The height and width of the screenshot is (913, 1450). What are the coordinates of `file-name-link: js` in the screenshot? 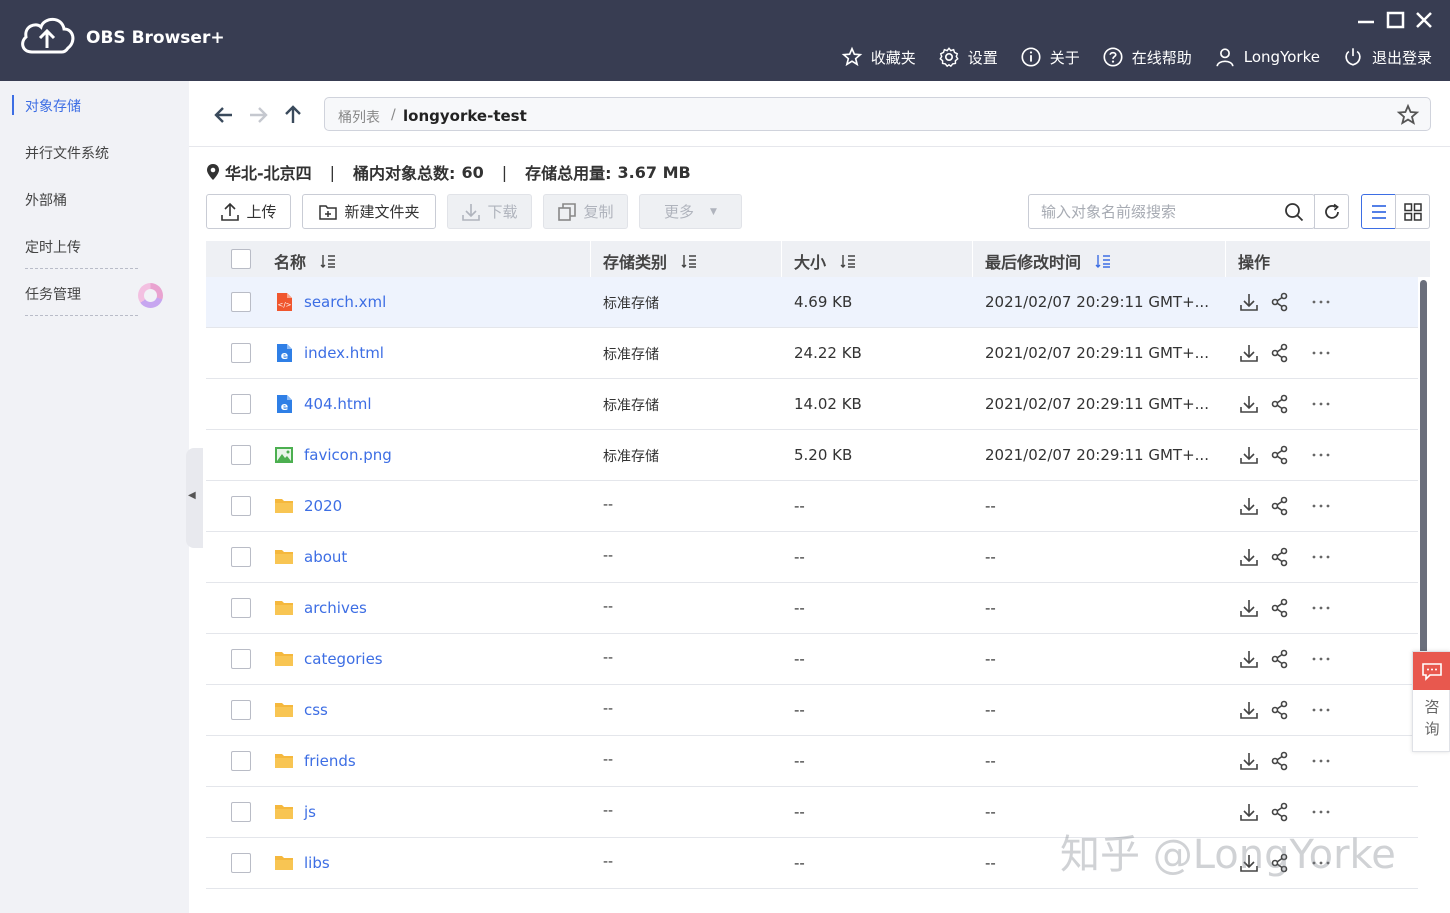 It's located at (310, 812).